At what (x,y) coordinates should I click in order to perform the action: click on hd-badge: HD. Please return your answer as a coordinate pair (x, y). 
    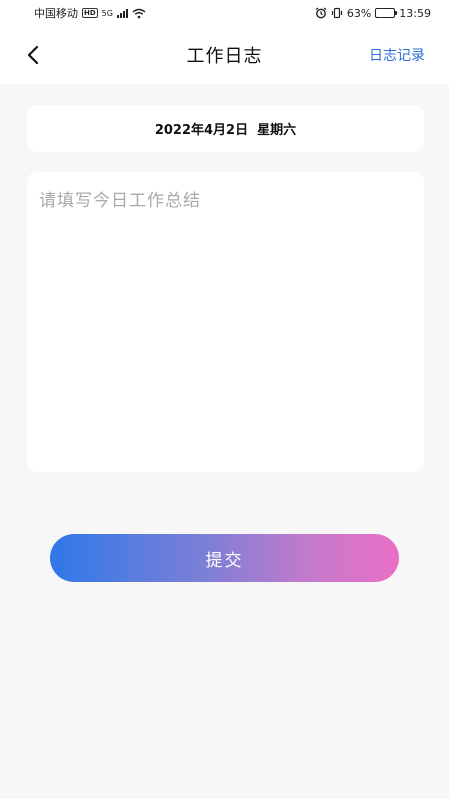
    Looking at the image, I should click on (90, 13).